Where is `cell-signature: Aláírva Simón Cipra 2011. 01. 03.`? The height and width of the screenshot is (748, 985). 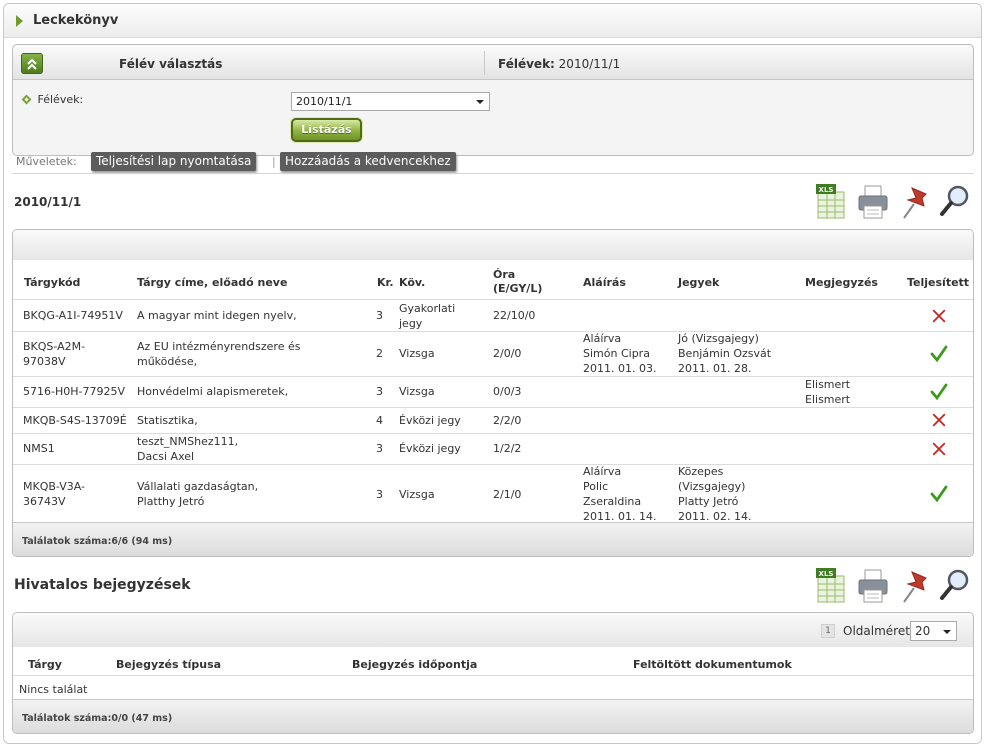 cell-signature: Aláírva Simón Cipra 2011. 01. 03. is located at coordinates (619, 353).